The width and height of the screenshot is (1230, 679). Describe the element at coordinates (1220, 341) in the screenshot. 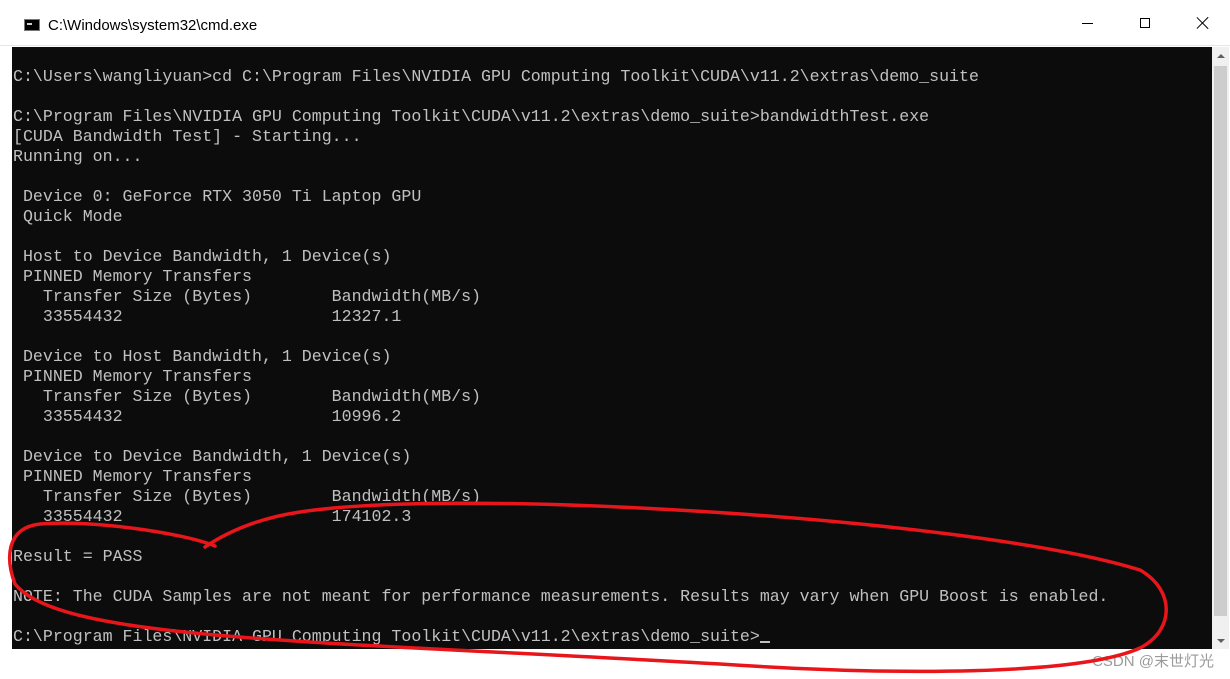

I see `scrollbar-thumb` at that location.